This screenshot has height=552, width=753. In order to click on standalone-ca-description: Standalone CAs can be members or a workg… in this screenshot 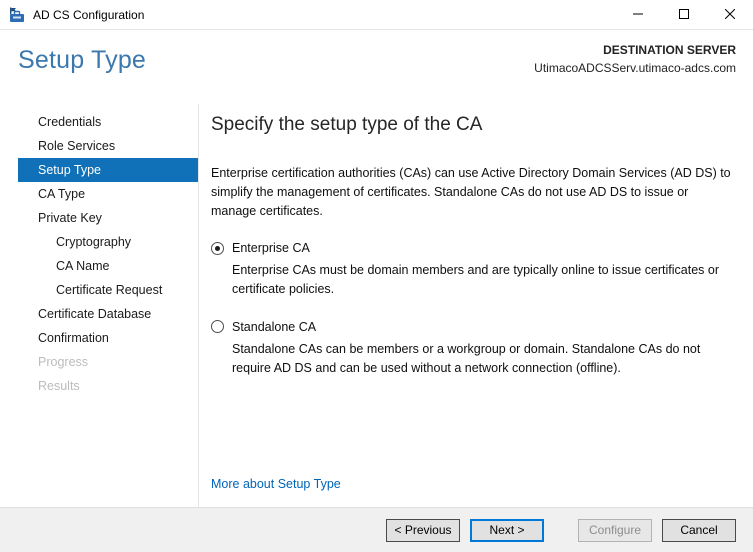, I will do `click(466, 358)`.